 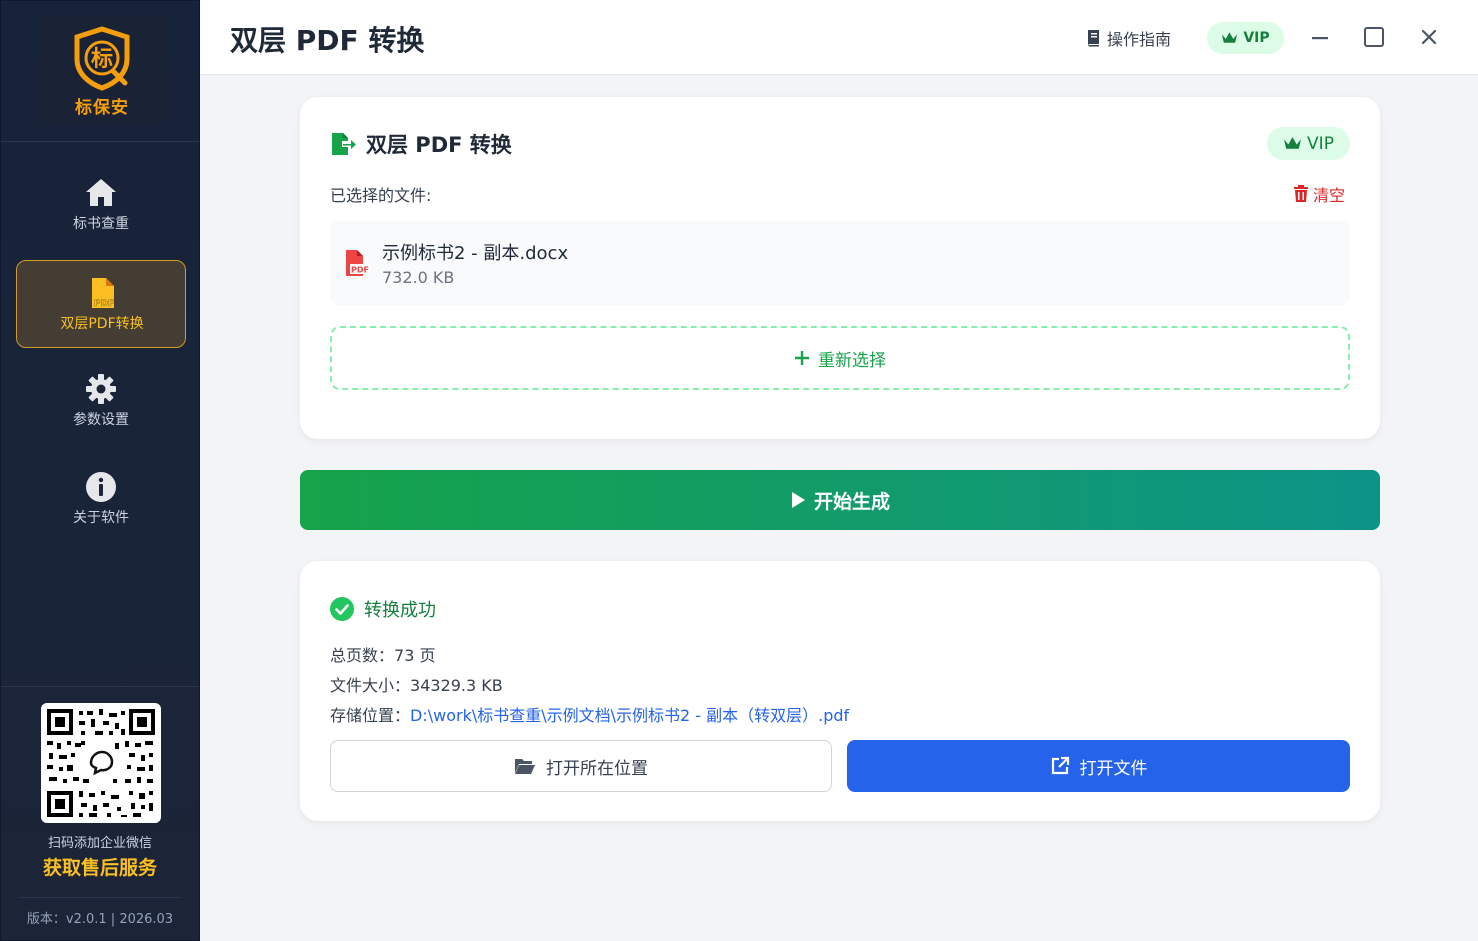 I want to click on pages-value: 73 页, so click(x=415, y=655).